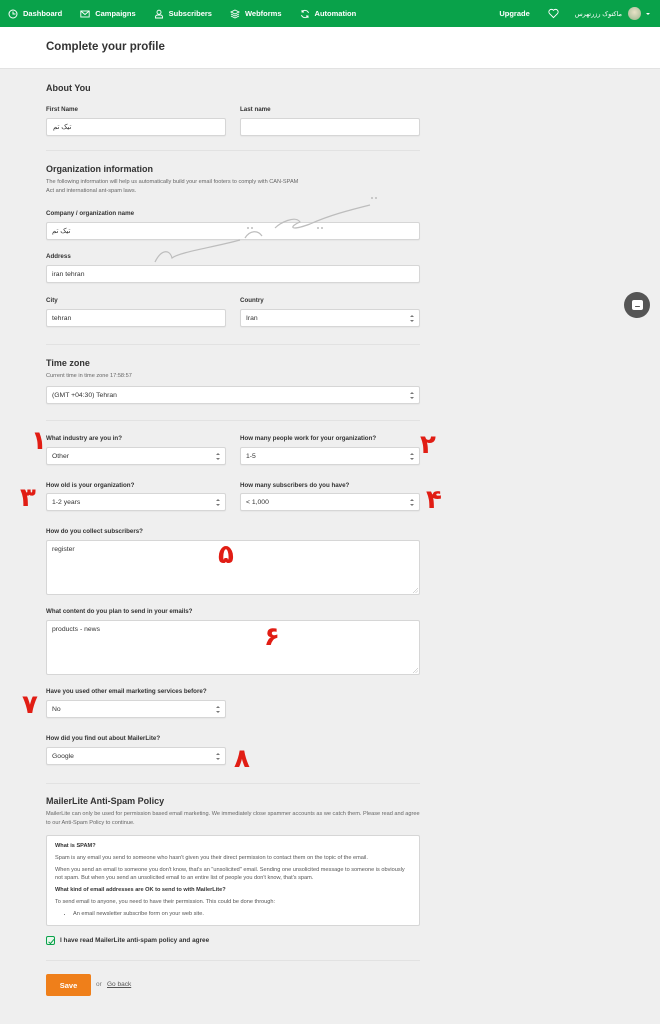 This screenshot has height=1024, width=660. What do you see at coordinates (598, 14) in the screenshot?
I see `account-username: ماکتوک رزرتهرس` at bounding box center [598, 14].